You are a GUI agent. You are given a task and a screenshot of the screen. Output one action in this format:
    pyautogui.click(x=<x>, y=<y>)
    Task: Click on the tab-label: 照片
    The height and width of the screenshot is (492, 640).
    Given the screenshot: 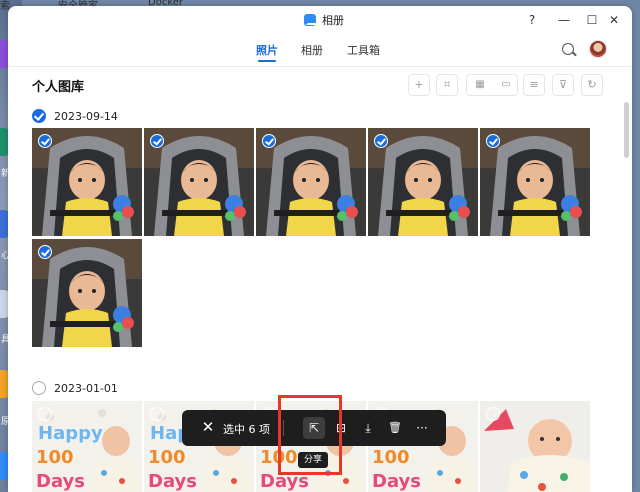 What is the action you would take?
    pyautogui.click(x=267, y=50)
    